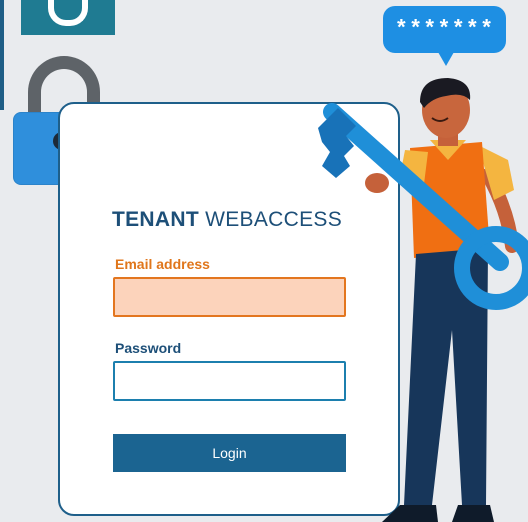  I want to click on block-glyph, so click(68, 13).